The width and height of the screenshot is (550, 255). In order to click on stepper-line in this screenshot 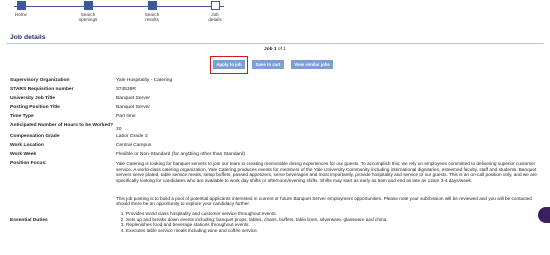, I will do `click(119, 6)`.